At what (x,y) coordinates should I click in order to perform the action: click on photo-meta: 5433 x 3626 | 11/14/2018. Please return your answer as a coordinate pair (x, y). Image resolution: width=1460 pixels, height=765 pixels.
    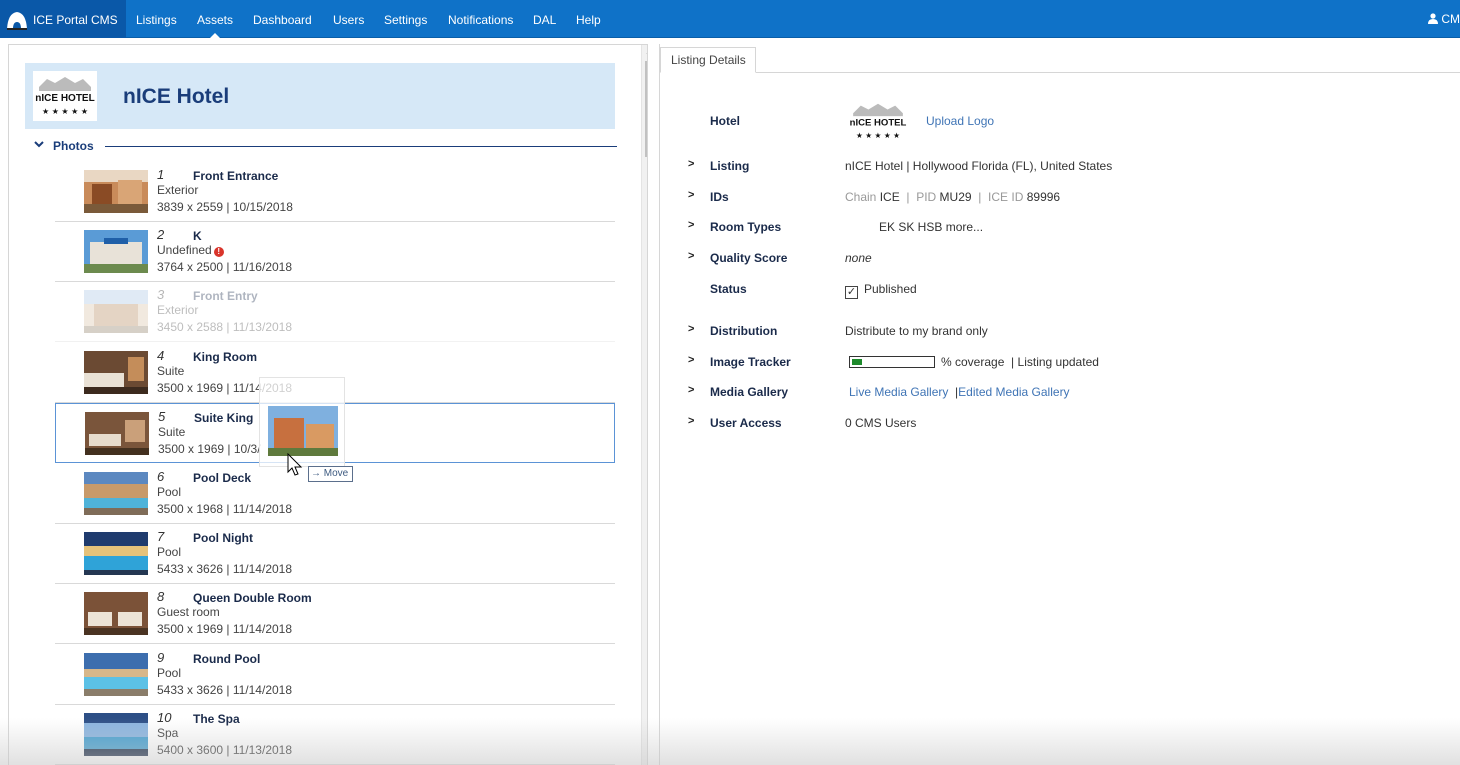
    Looking at the image, I should click on (225, 690).